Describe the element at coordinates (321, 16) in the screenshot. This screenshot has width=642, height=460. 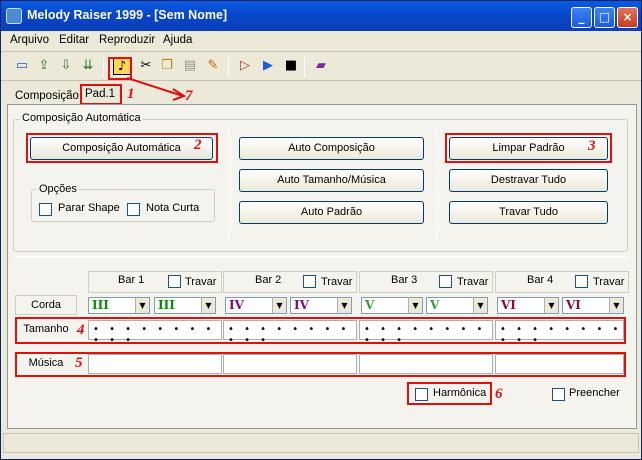
I see `title-bar: Melody Raiser 1999 - [Sem Nome] _ □ ×` at that location.